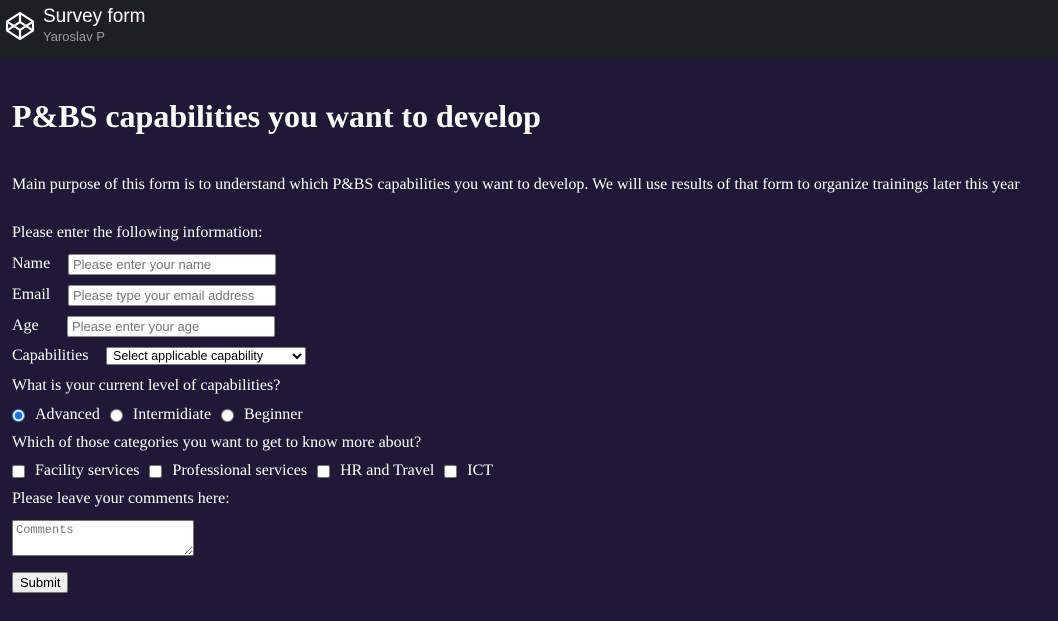 The height and width of the screenshot is (621, 1058). Describe the element at coordinates (172, 295) in the screenshot. I see `email-input` at that location.